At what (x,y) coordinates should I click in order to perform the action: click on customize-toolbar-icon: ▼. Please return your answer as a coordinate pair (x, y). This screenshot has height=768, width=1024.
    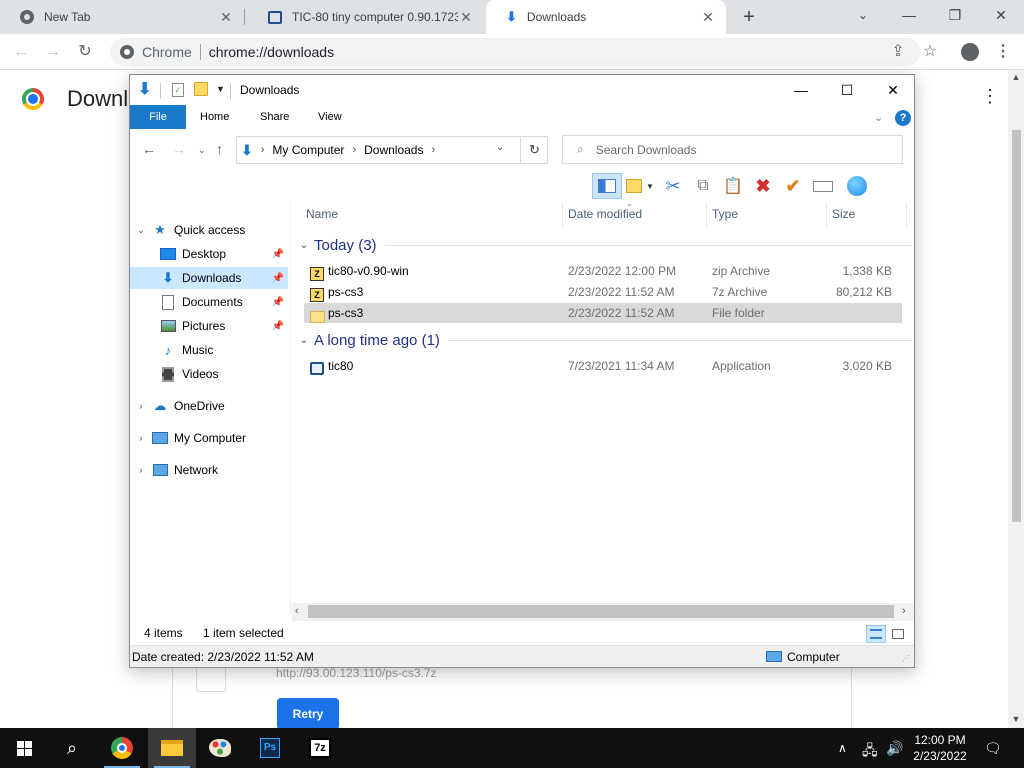
    Looking at the image, I should click on (220, 89).